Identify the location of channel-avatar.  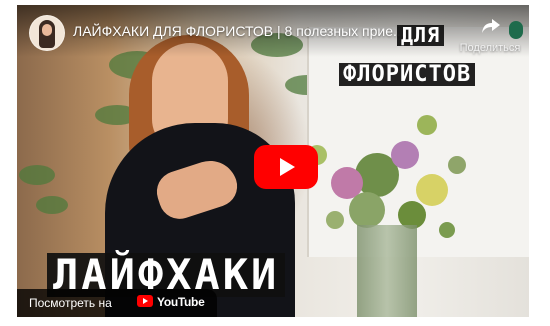
(47, 33).